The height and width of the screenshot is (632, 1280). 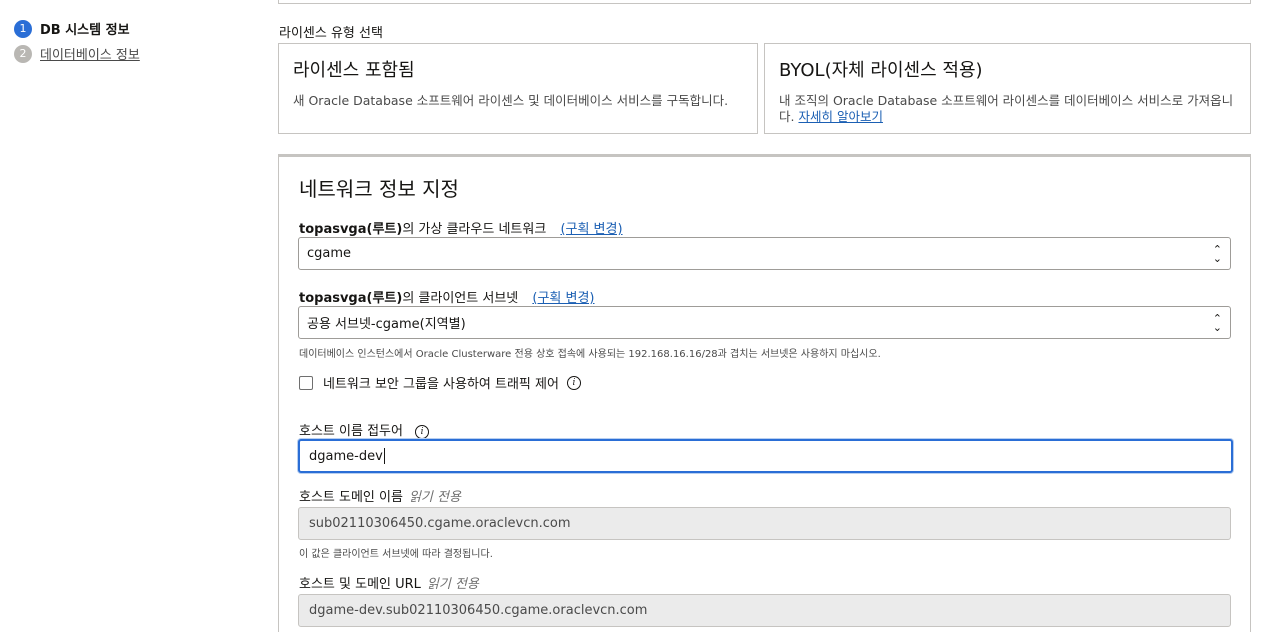 What do you see at coordinates (351, 298) in the screenshot?
I see `subnet-compartment: topasvga(루트)` at bounding box center [351, 298].